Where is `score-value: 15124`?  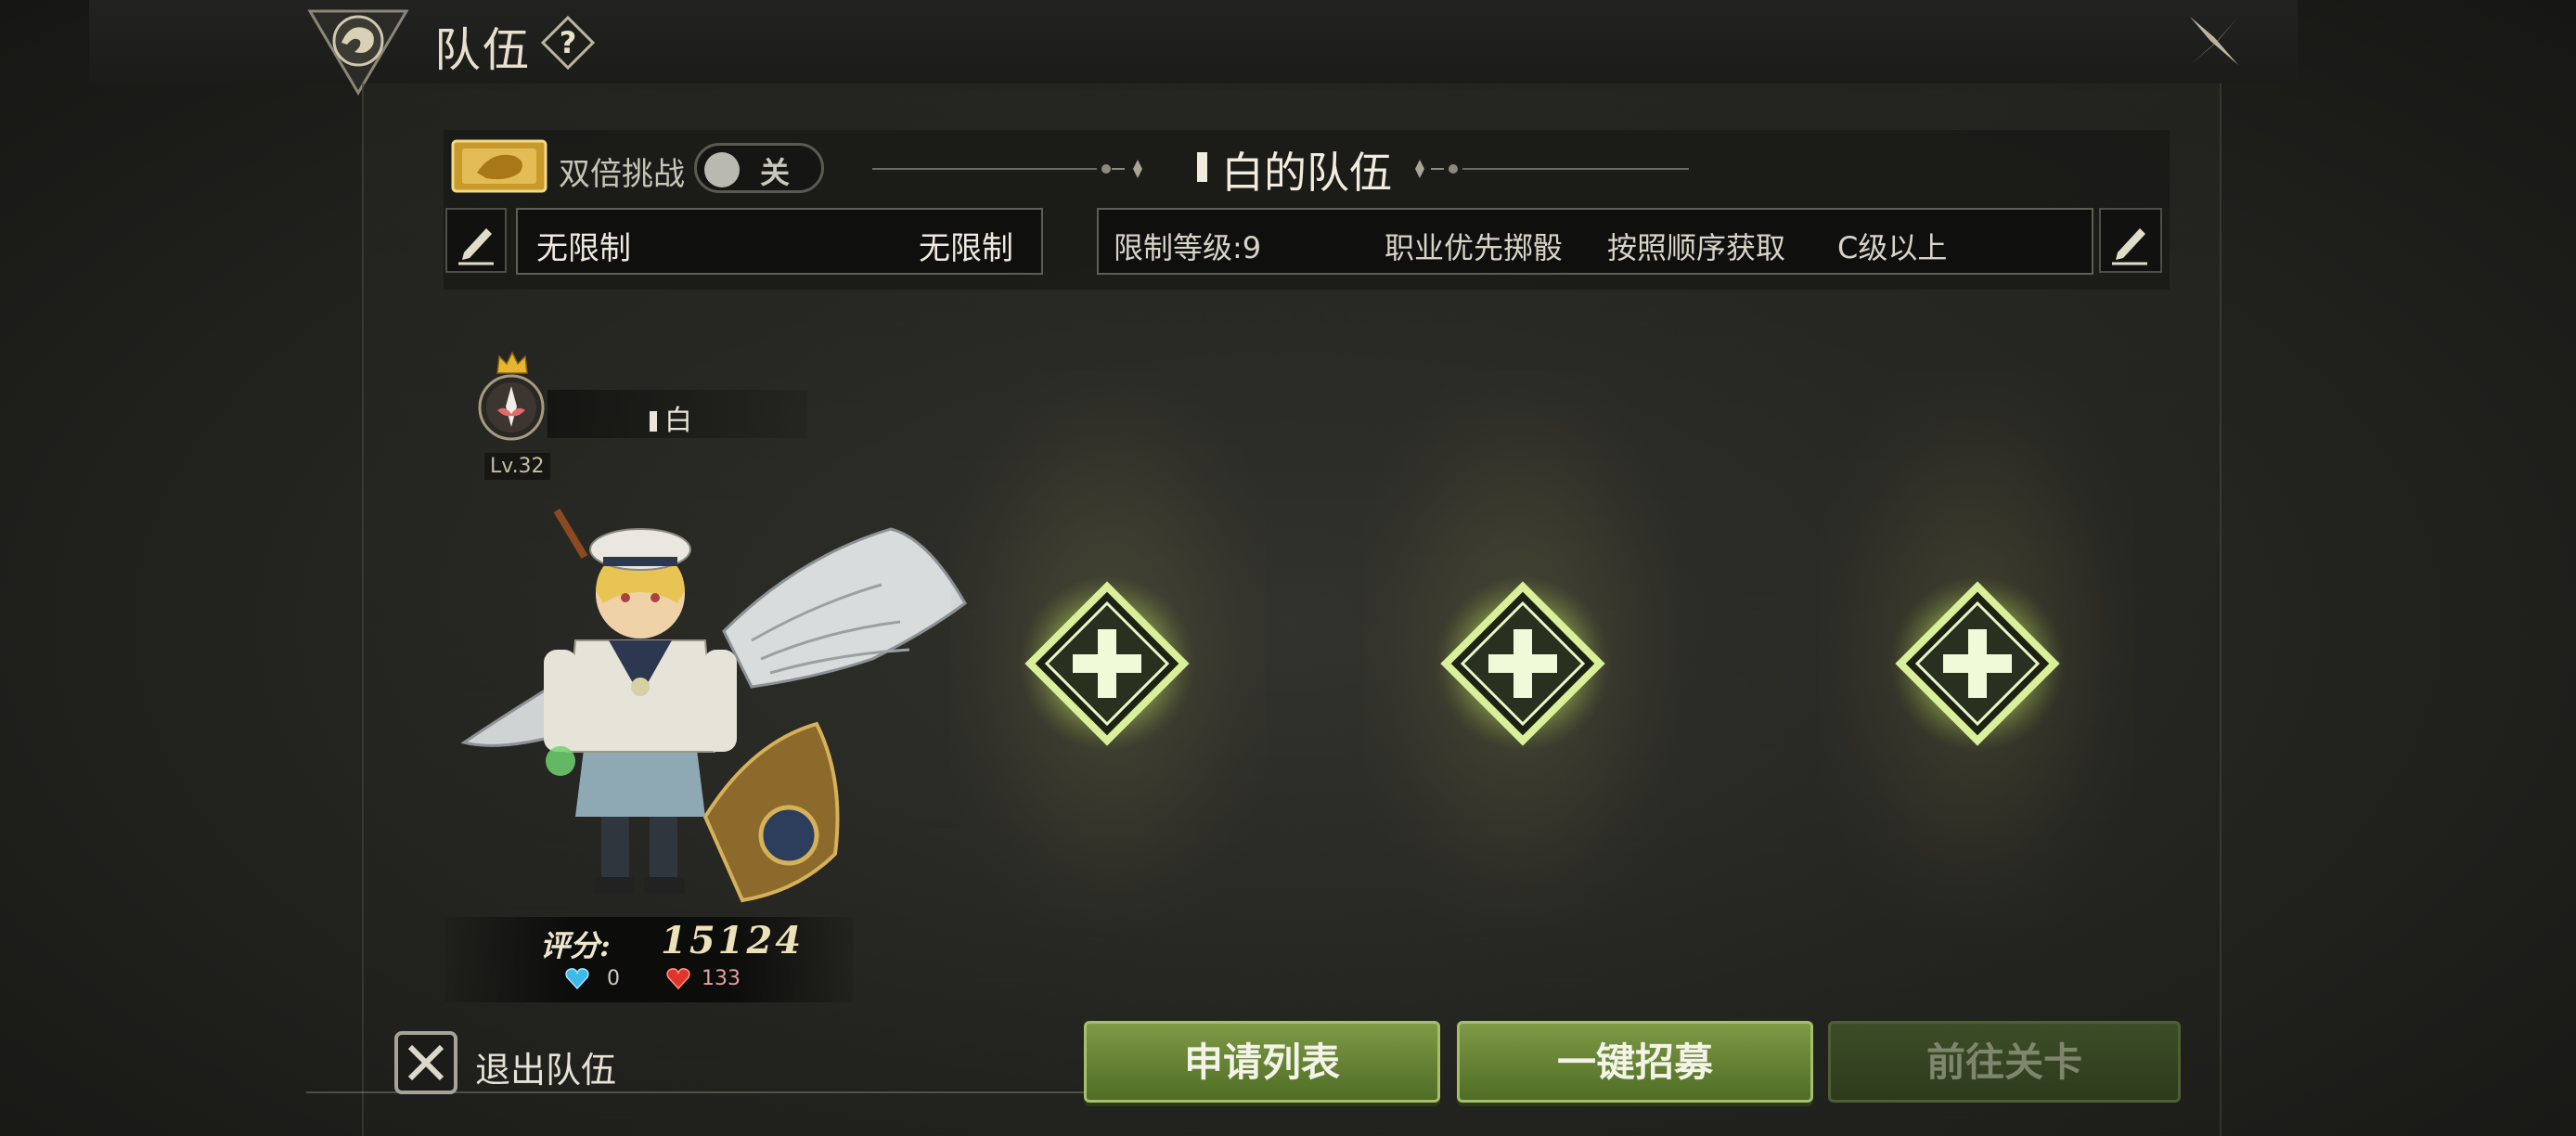
score-value: 15124 is located at coordinates (733, 940).